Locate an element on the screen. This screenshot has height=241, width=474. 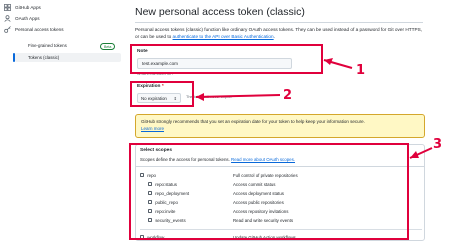
annotation-number-2: 2 is located at coordinates (288, 95).